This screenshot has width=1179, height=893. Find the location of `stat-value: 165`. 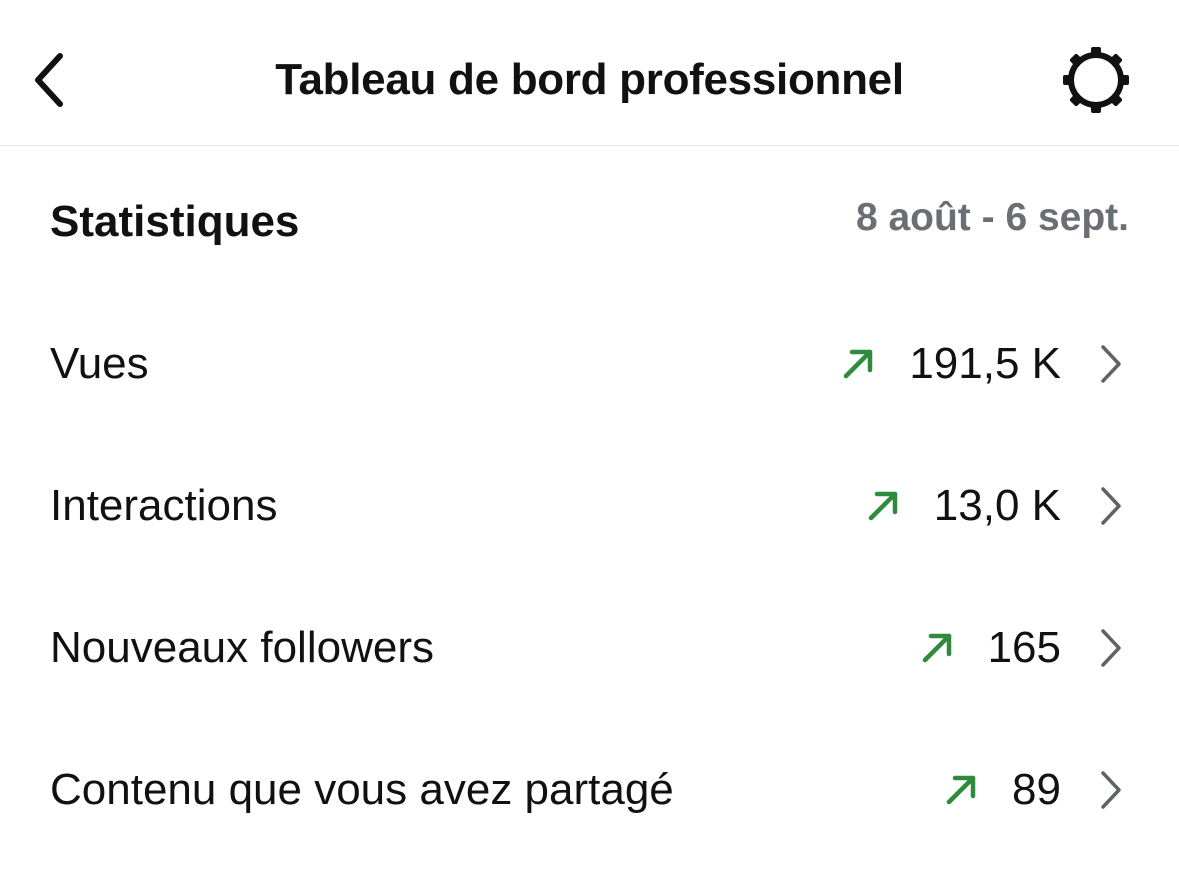

stat-value: 165 is located at coordinates (1024, 647).